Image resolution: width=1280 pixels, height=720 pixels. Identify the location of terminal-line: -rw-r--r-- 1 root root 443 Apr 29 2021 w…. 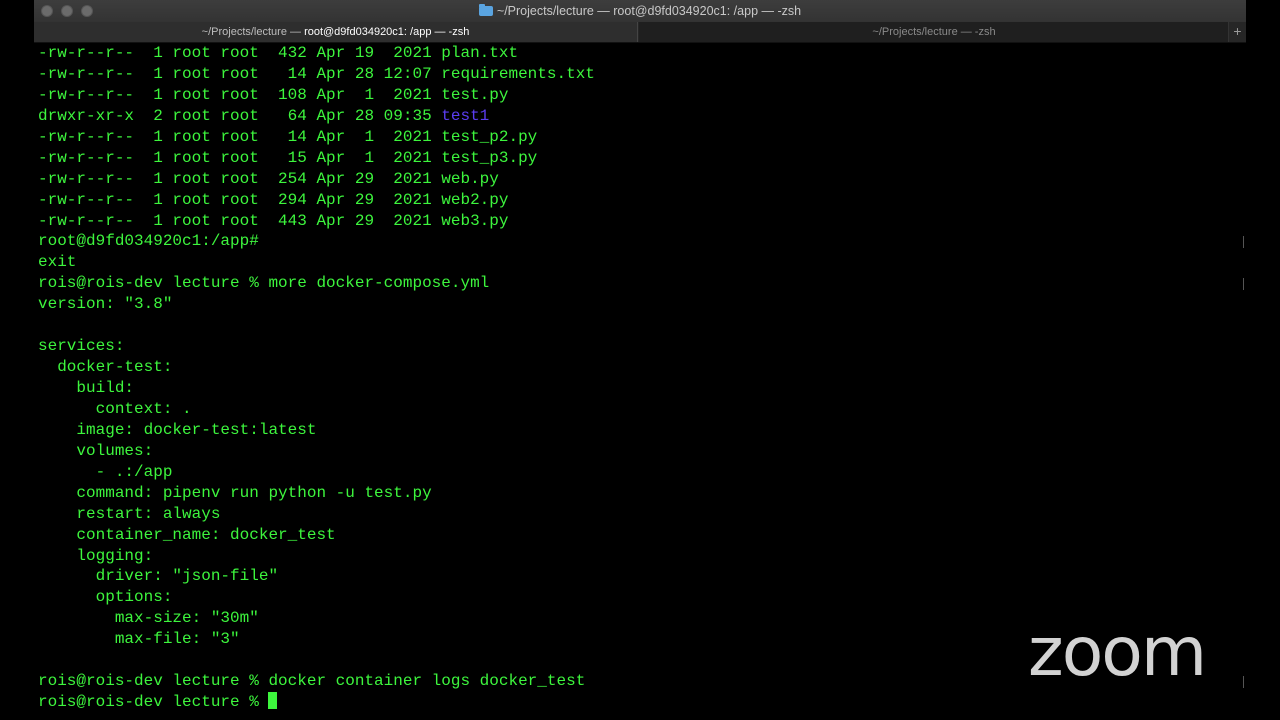
(273, 220).